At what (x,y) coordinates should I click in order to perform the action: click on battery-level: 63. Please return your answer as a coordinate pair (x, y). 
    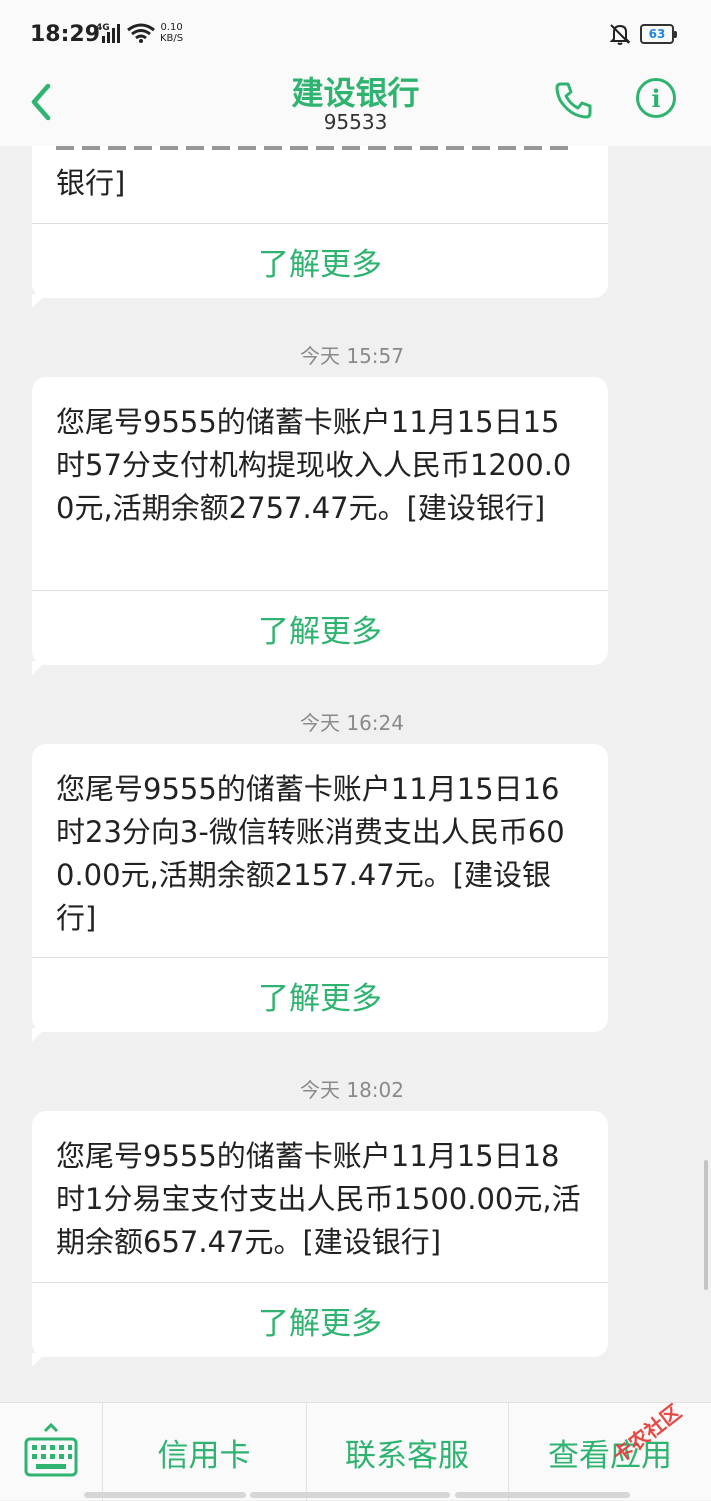
    Looking at the image, I should click on (657, 34).